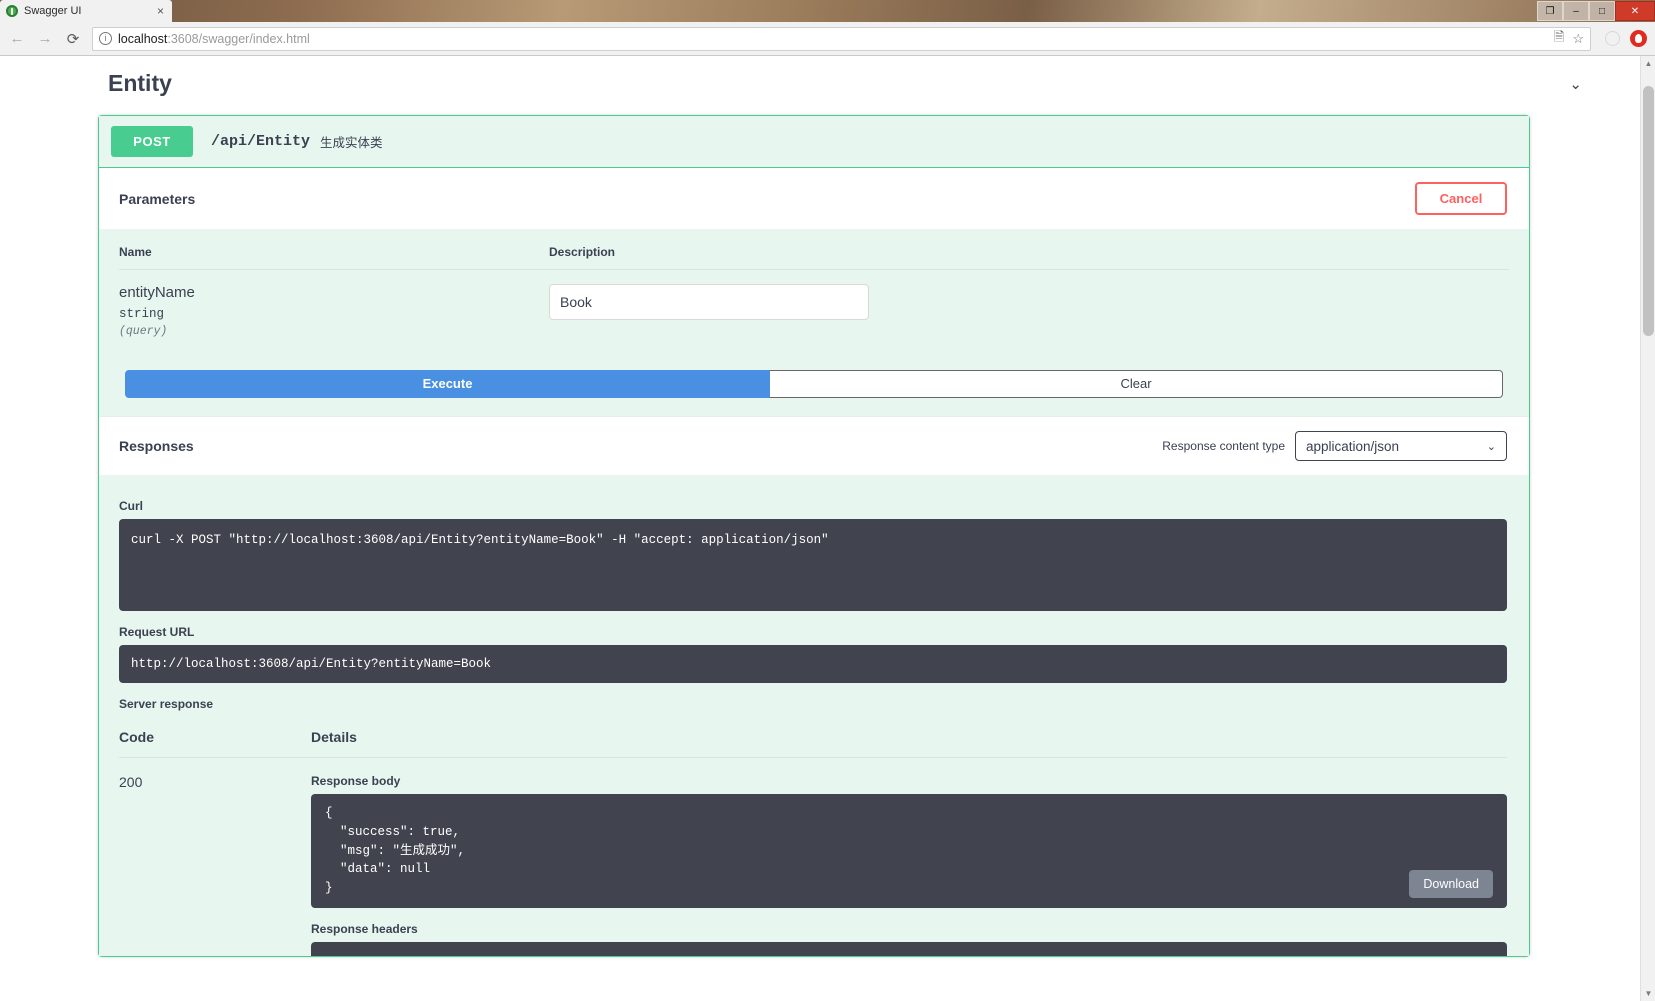  Describe the element at coordinates (53, 11) in the screenshot. I see `browser-tab-title: Swagger UI` at that location.